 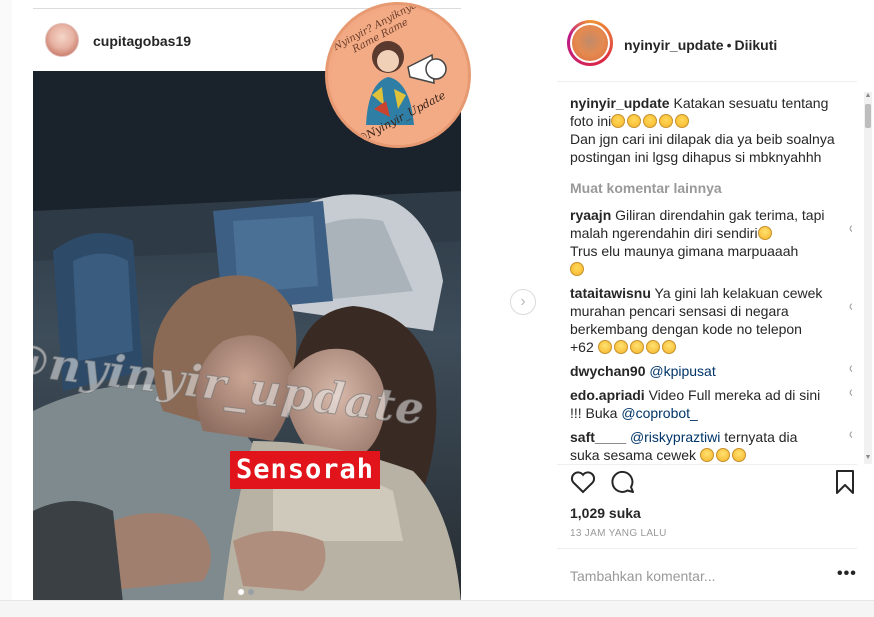 I want to click on chevron-right-icon: ›, so click(x=523, y=301).